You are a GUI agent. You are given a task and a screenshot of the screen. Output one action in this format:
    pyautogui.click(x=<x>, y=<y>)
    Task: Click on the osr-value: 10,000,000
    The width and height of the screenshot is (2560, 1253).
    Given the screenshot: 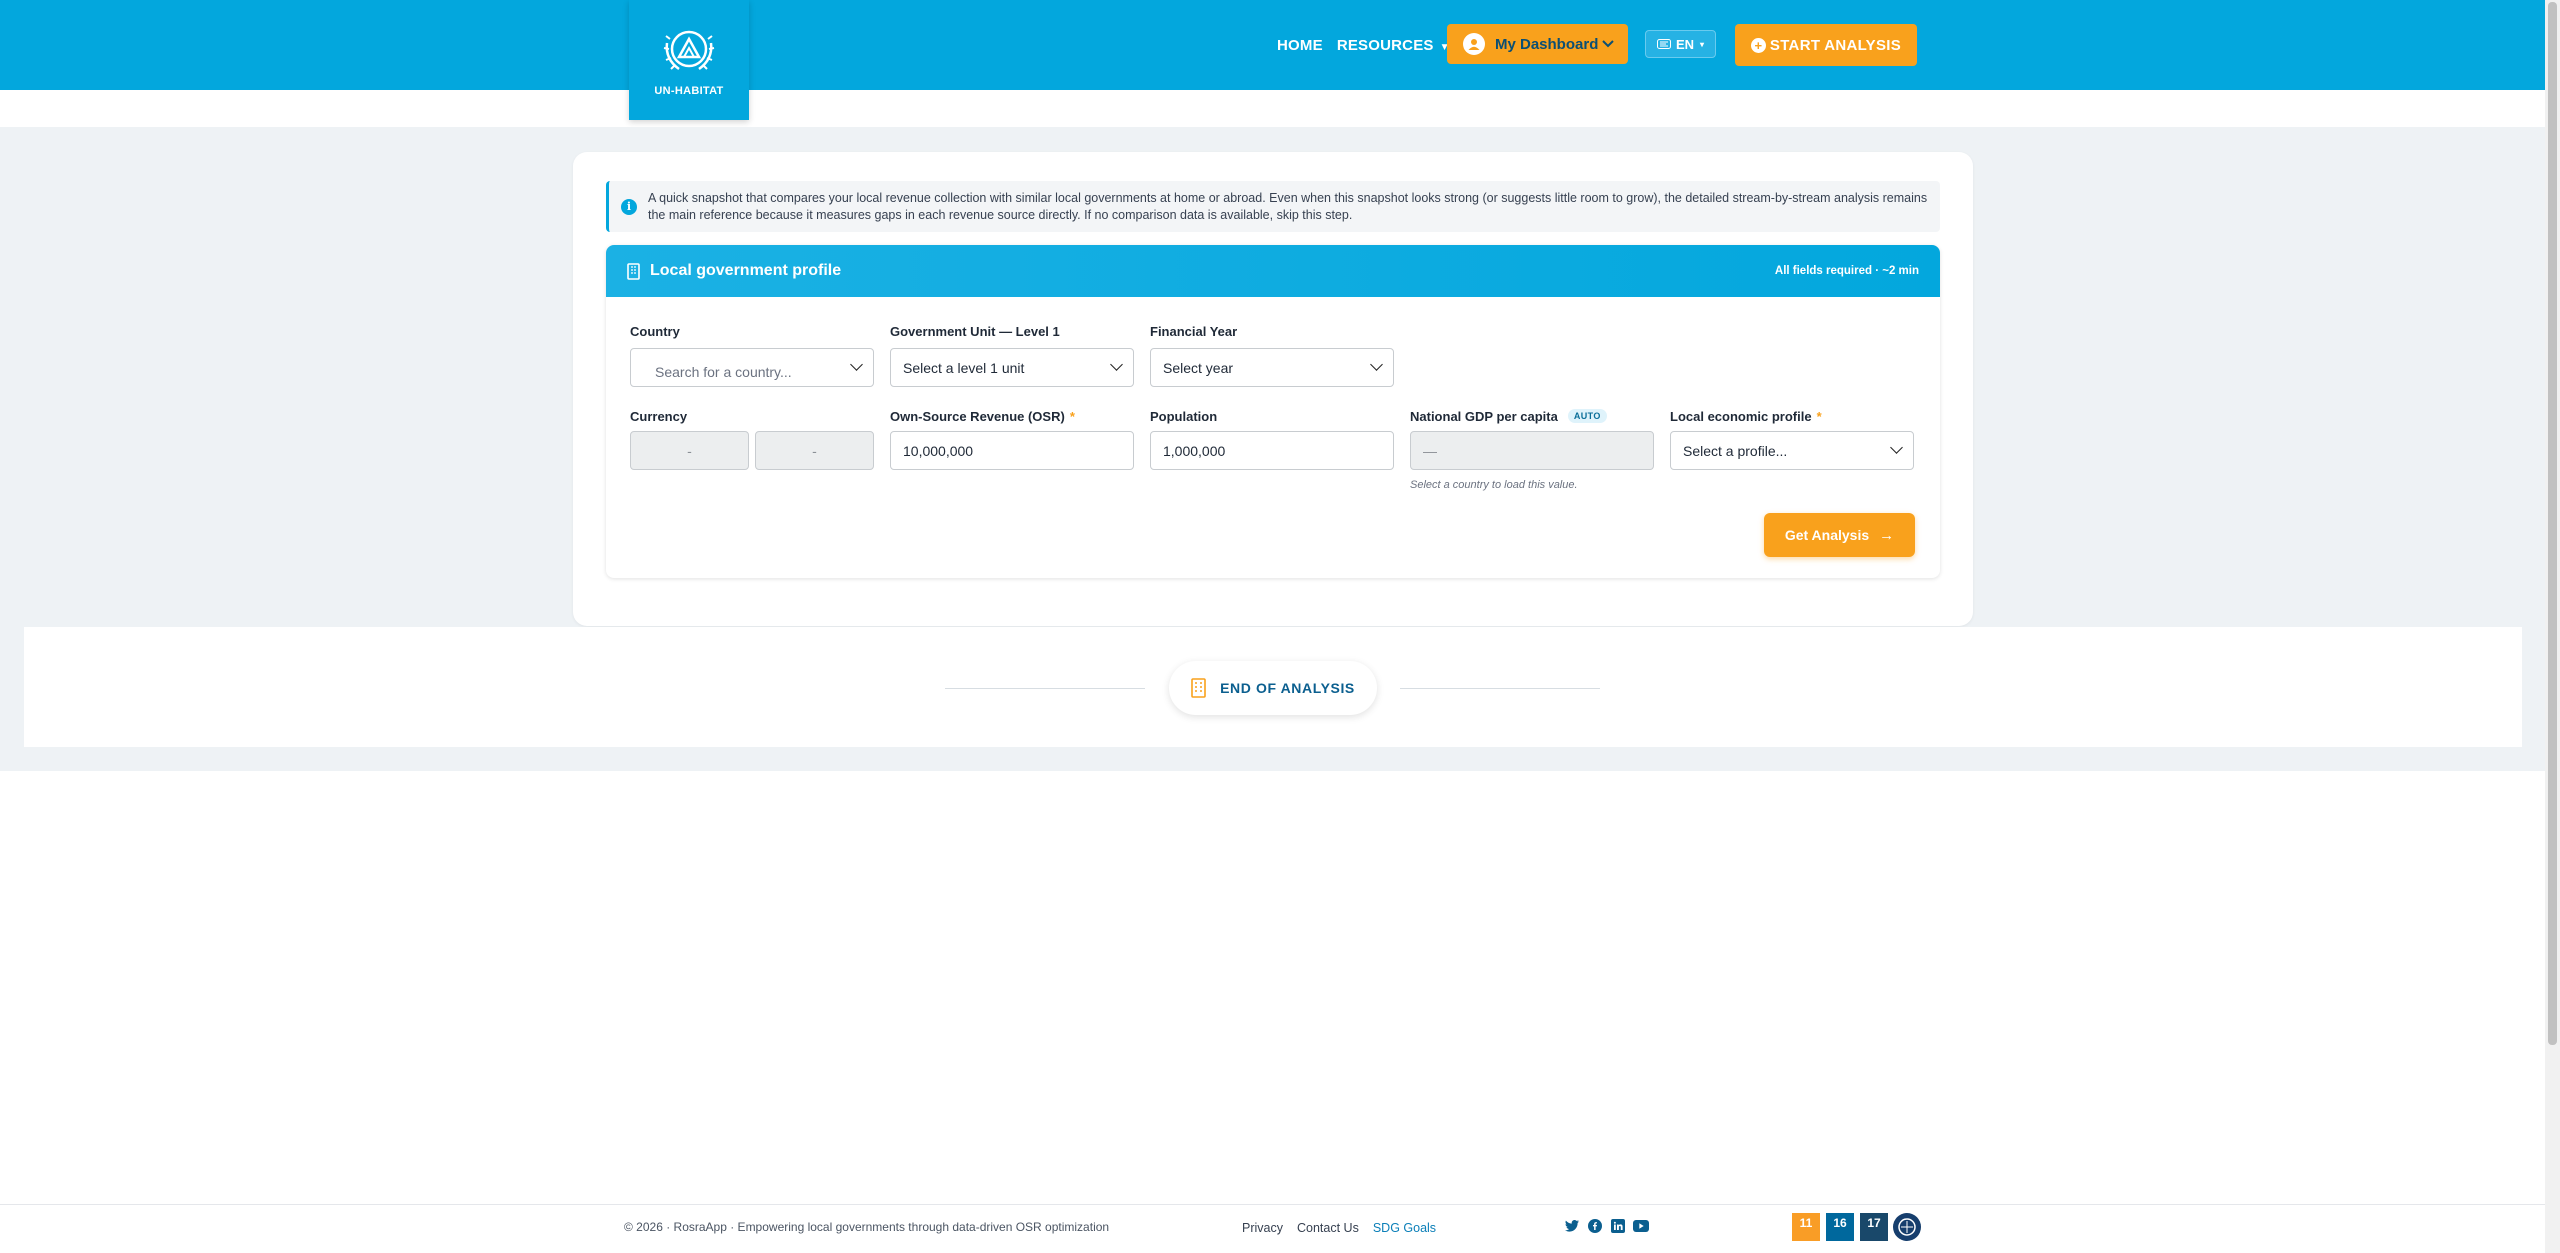 What is the action you would take?
    pyautogui.click(x=938, y=450)
    